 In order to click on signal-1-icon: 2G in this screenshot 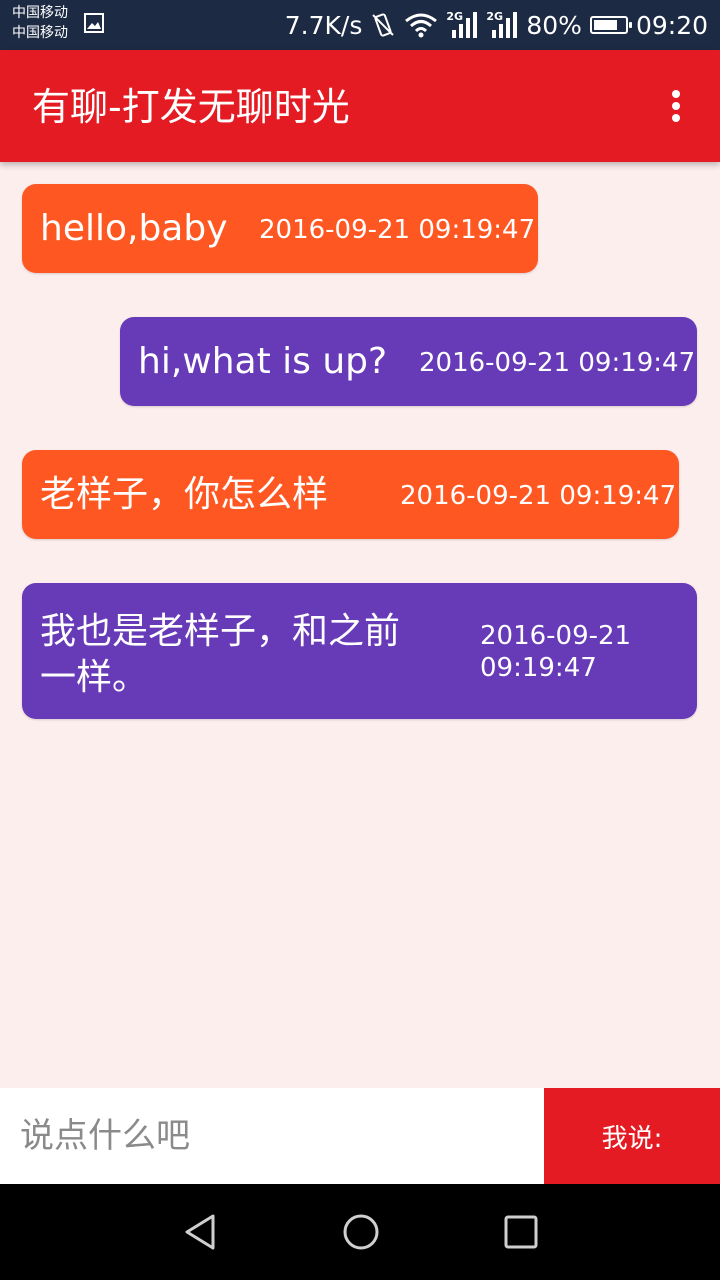, I will do `click(462, 25)`.